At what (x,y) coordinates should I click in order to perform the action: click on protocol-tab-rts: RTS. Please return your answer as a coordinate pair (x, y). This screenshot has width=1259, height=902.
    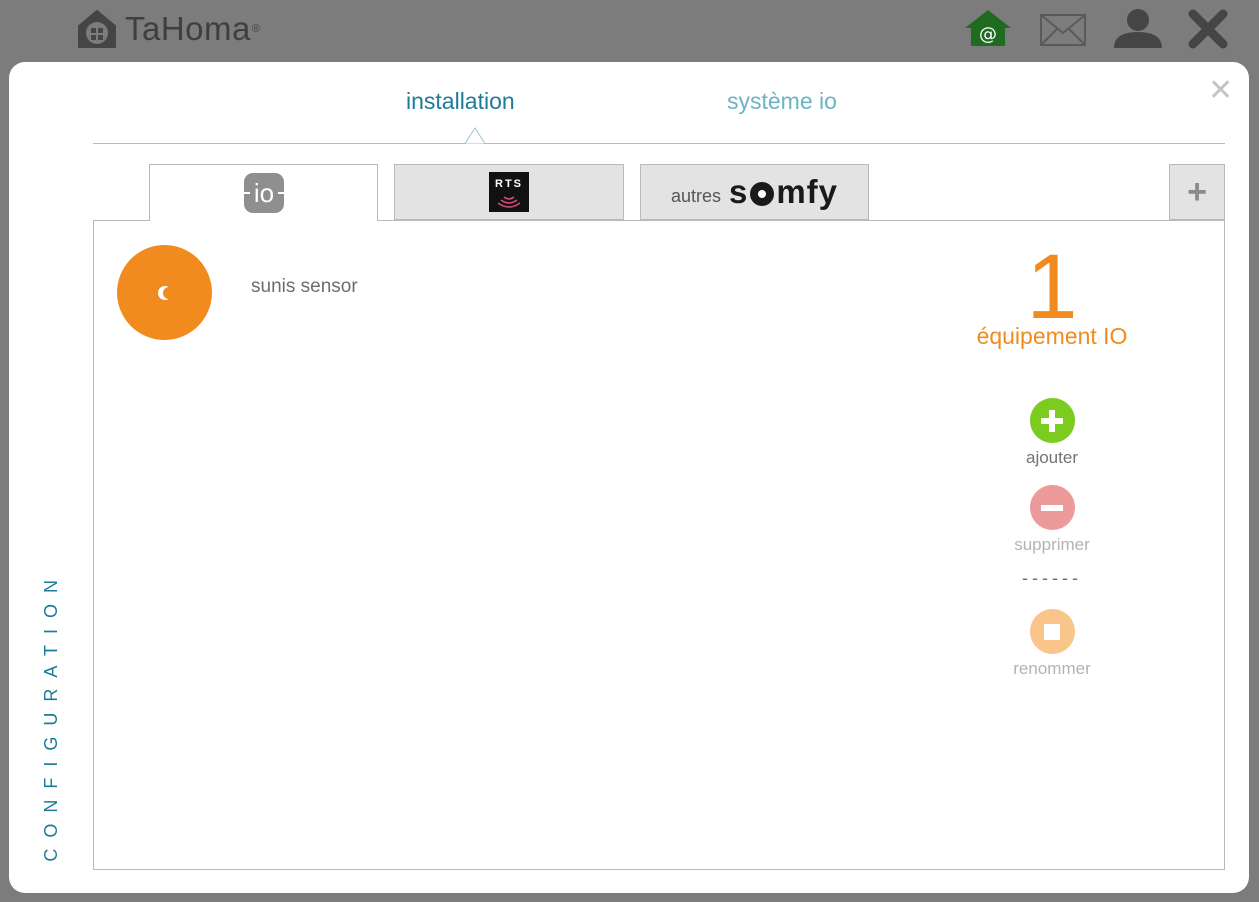
    Looking at the image, I should click on (509, 192).